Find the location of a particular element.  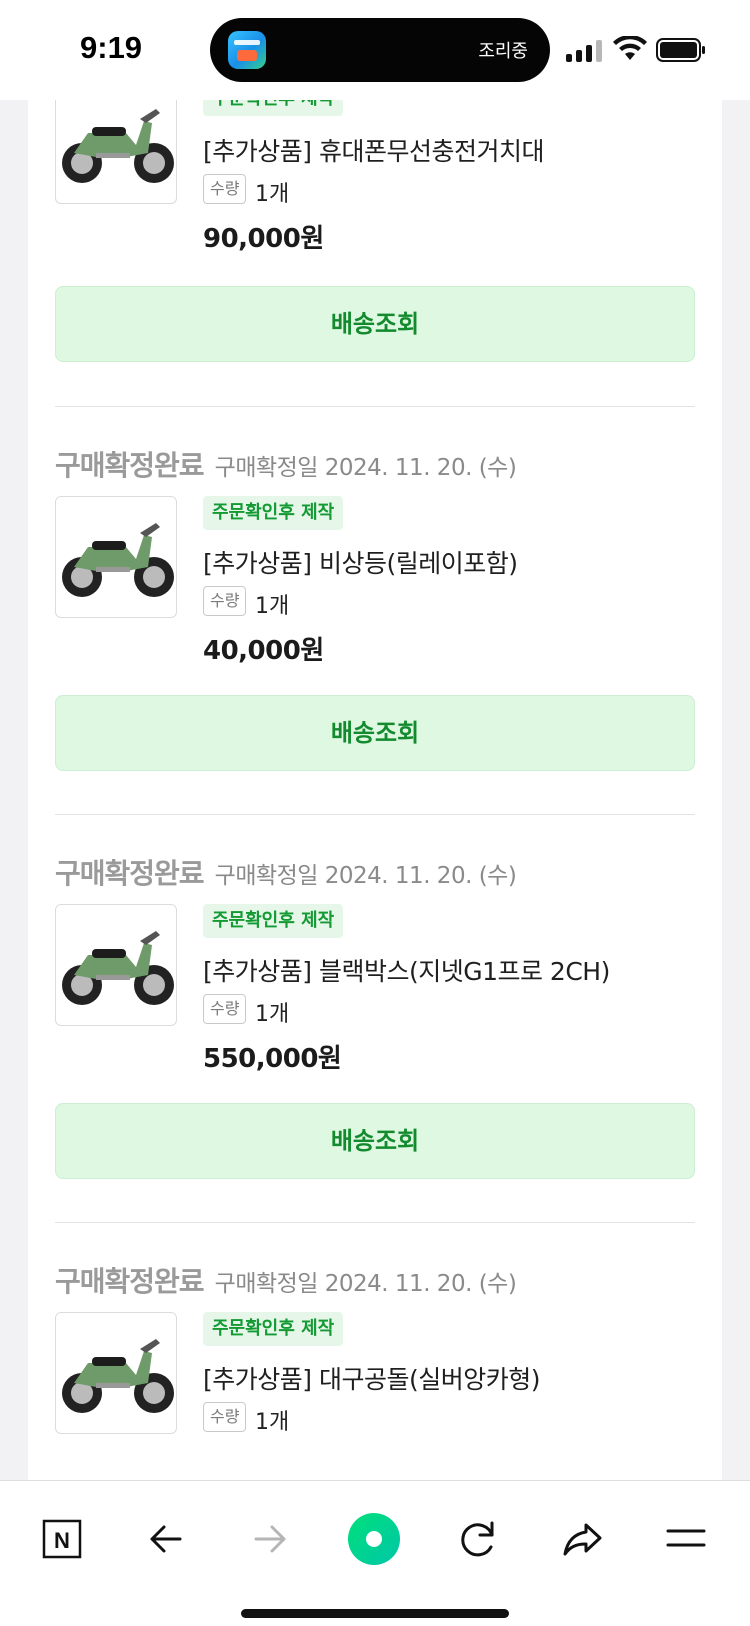

product-name: [추가상품] 비상등(릴레이포함) is located at coordinates (360, 562).